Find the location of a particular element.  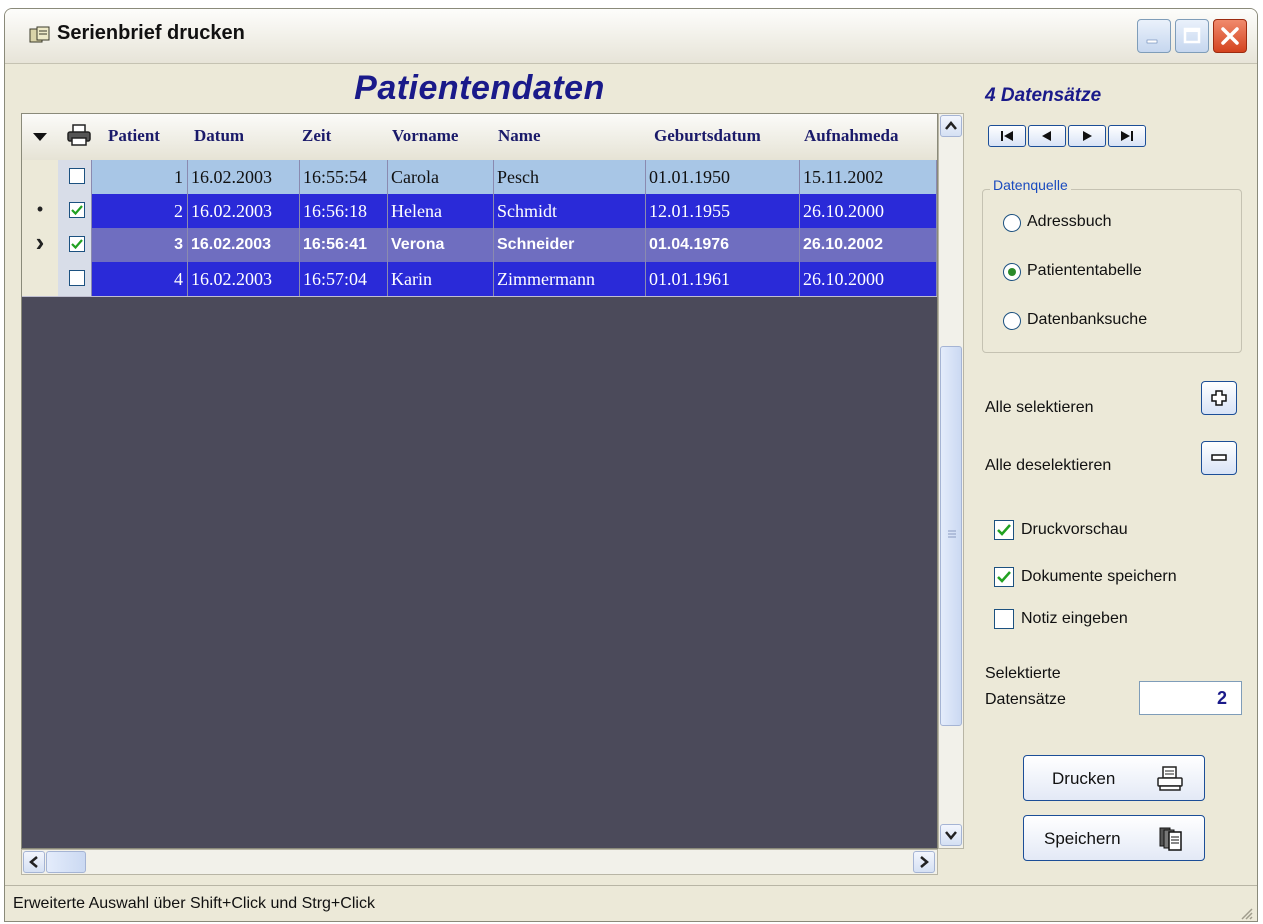

checkbox-druckvorschau is located at coordinates (1004, 530).